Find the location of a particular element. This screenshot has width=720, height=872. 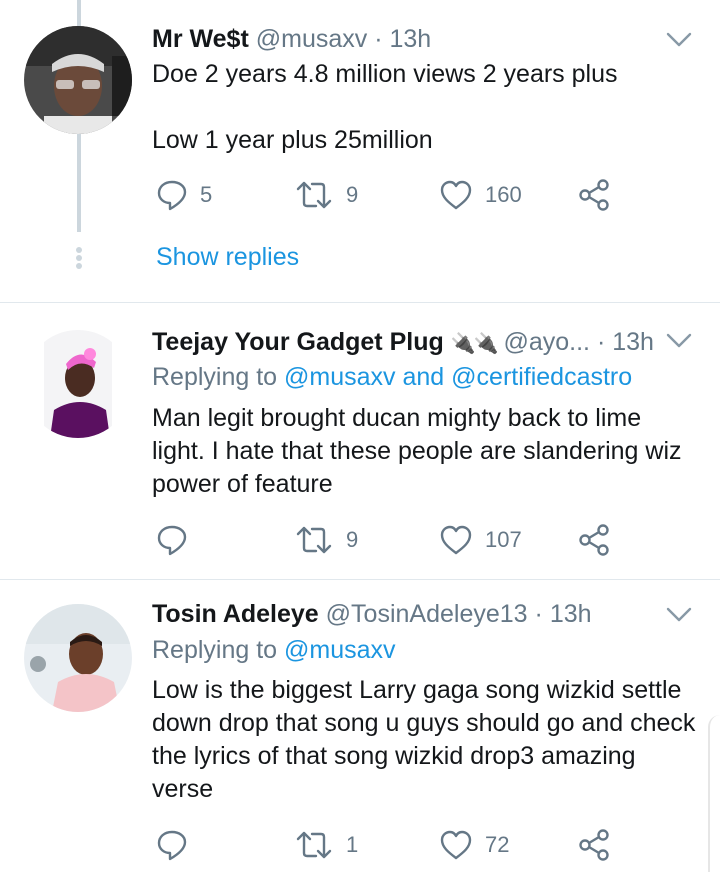

replying-to: Replying to @musaxv is located at coordinates (274, 650).